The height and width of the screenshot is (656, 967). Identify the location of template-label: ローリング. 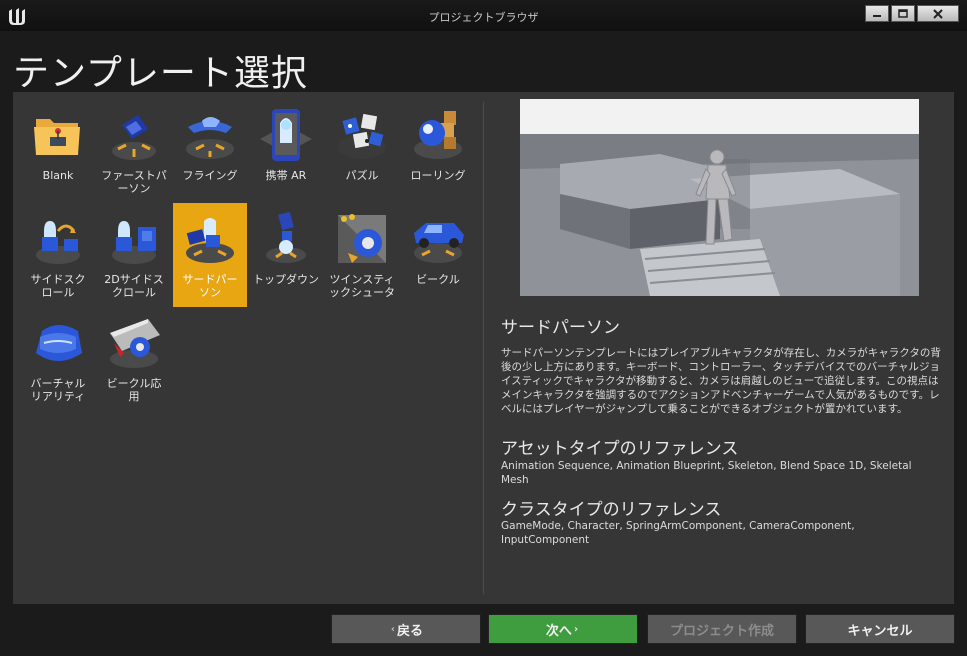
(438, 175).